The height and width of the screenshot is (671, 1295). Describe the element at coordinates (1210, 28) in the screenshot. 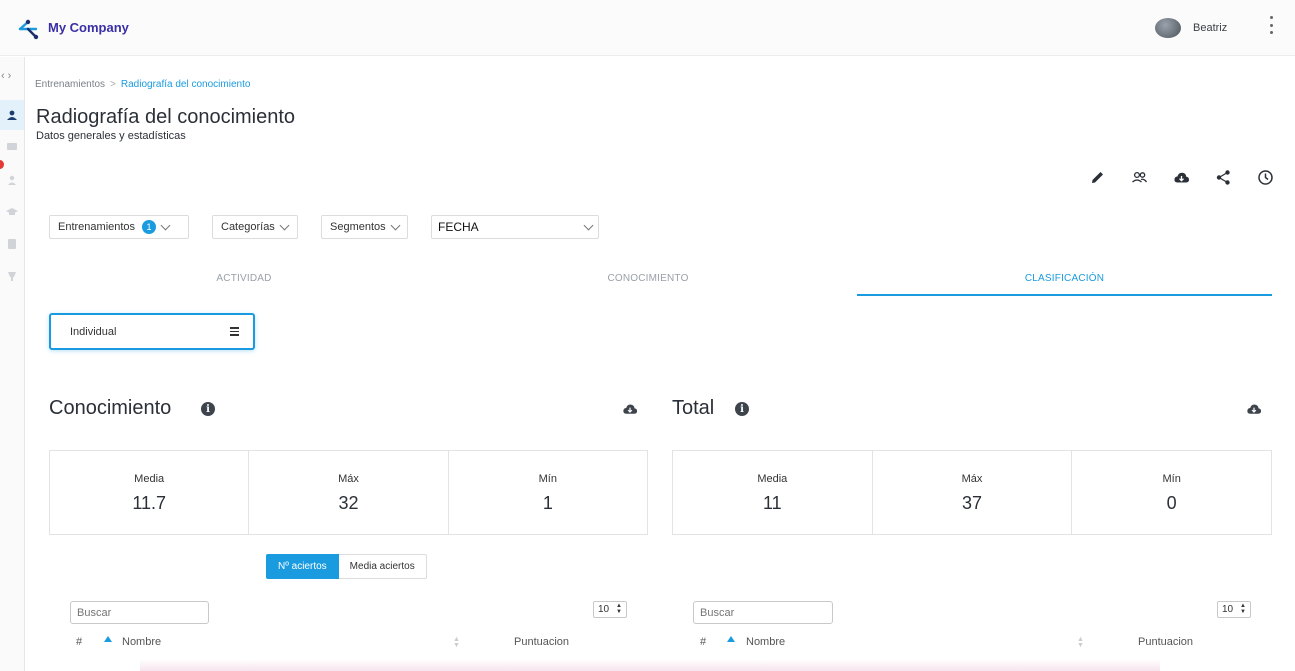

I see `user-name: Beatriz` at that location.